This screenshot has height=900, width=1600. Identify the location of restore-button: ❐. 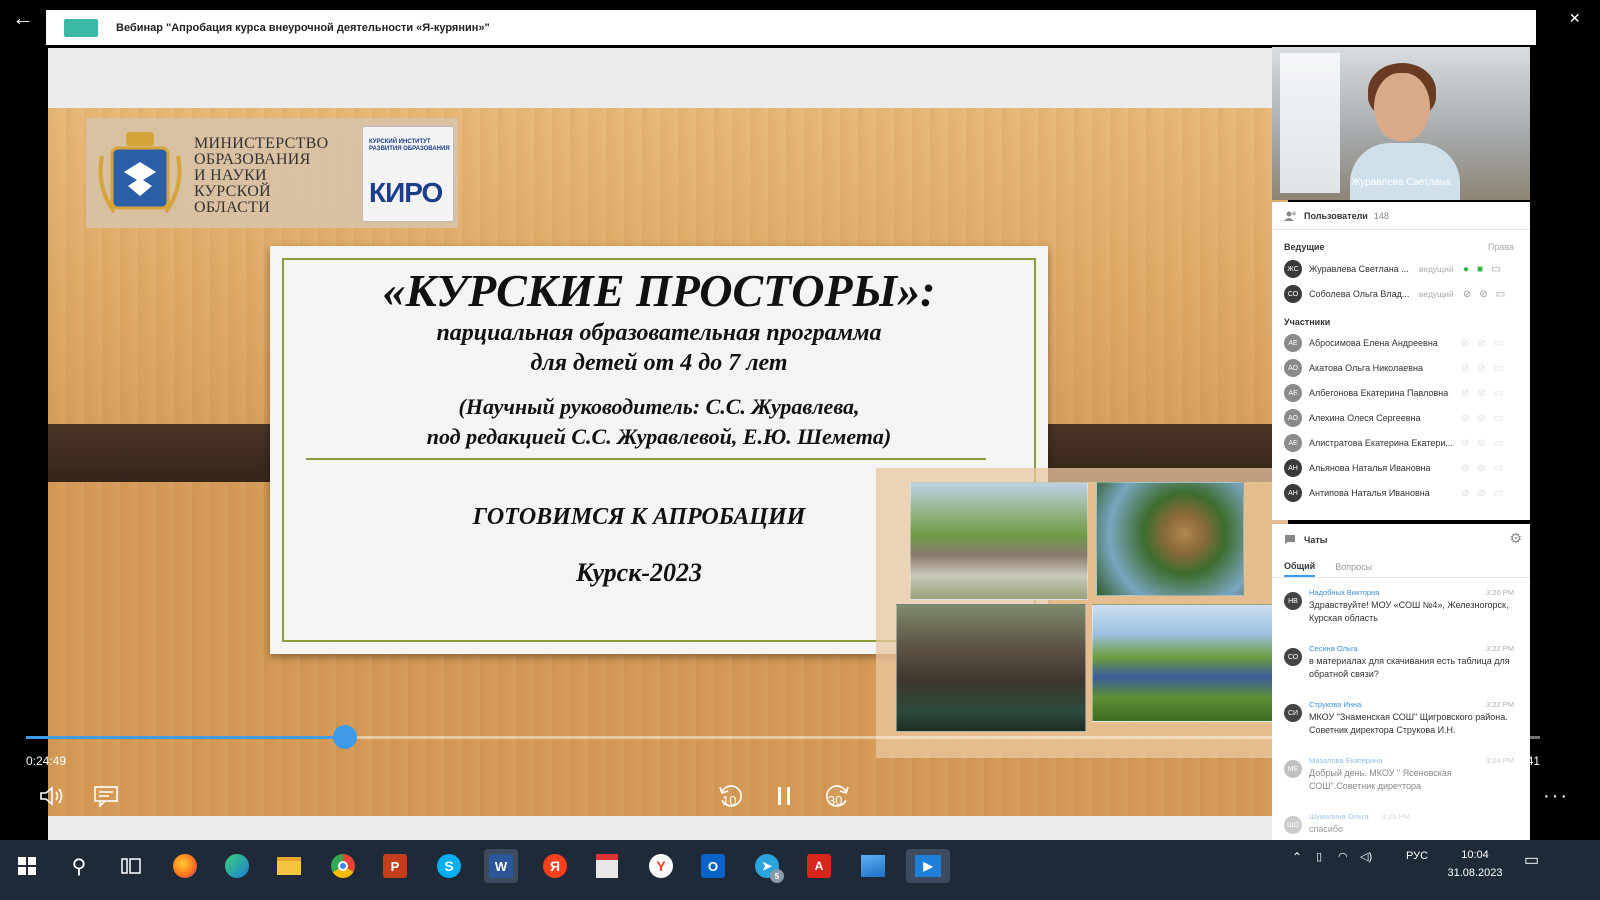
(1524, 18).